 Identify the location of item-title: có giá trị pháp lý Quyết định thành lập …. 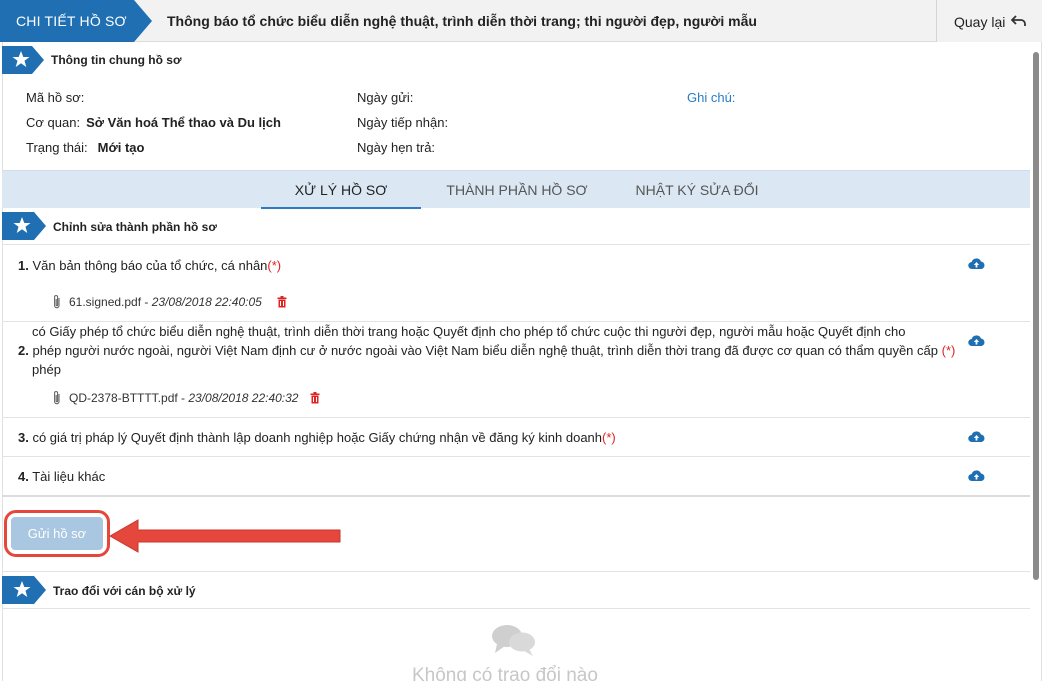
(317, 437).